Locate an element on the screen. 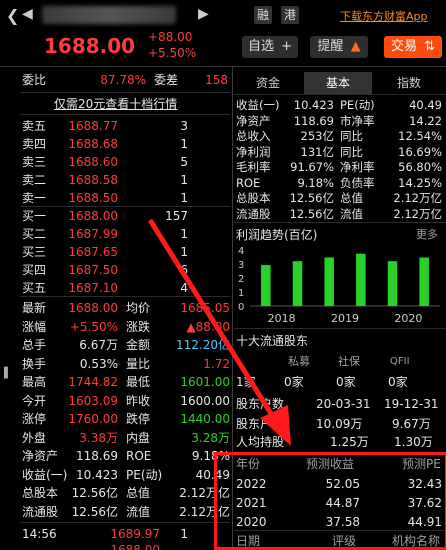  sell-order-row: 卖三 1688.60 5 is located at coordinates (125, 162).